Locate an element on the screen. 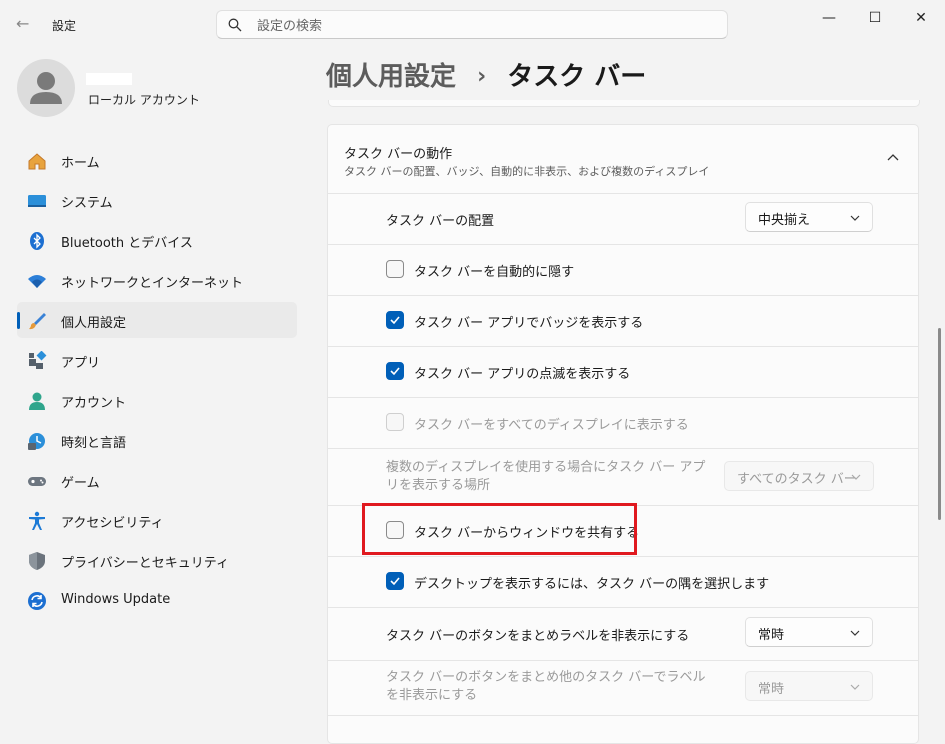 The image size is (945, 744). sidebar-item-privacy: プライバシーとセキュリティ is located at coordinates (157, 560).